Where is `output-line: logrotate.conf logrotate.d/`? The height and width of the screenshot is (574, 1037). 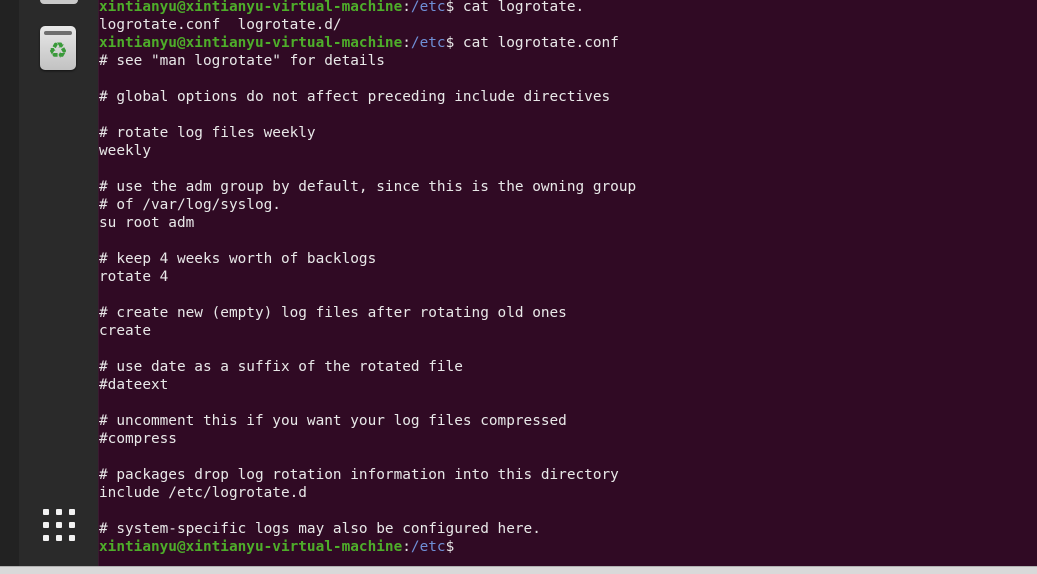
output-line: logrotate.conf logrotate.d/ is located at coordinates (220, 25).